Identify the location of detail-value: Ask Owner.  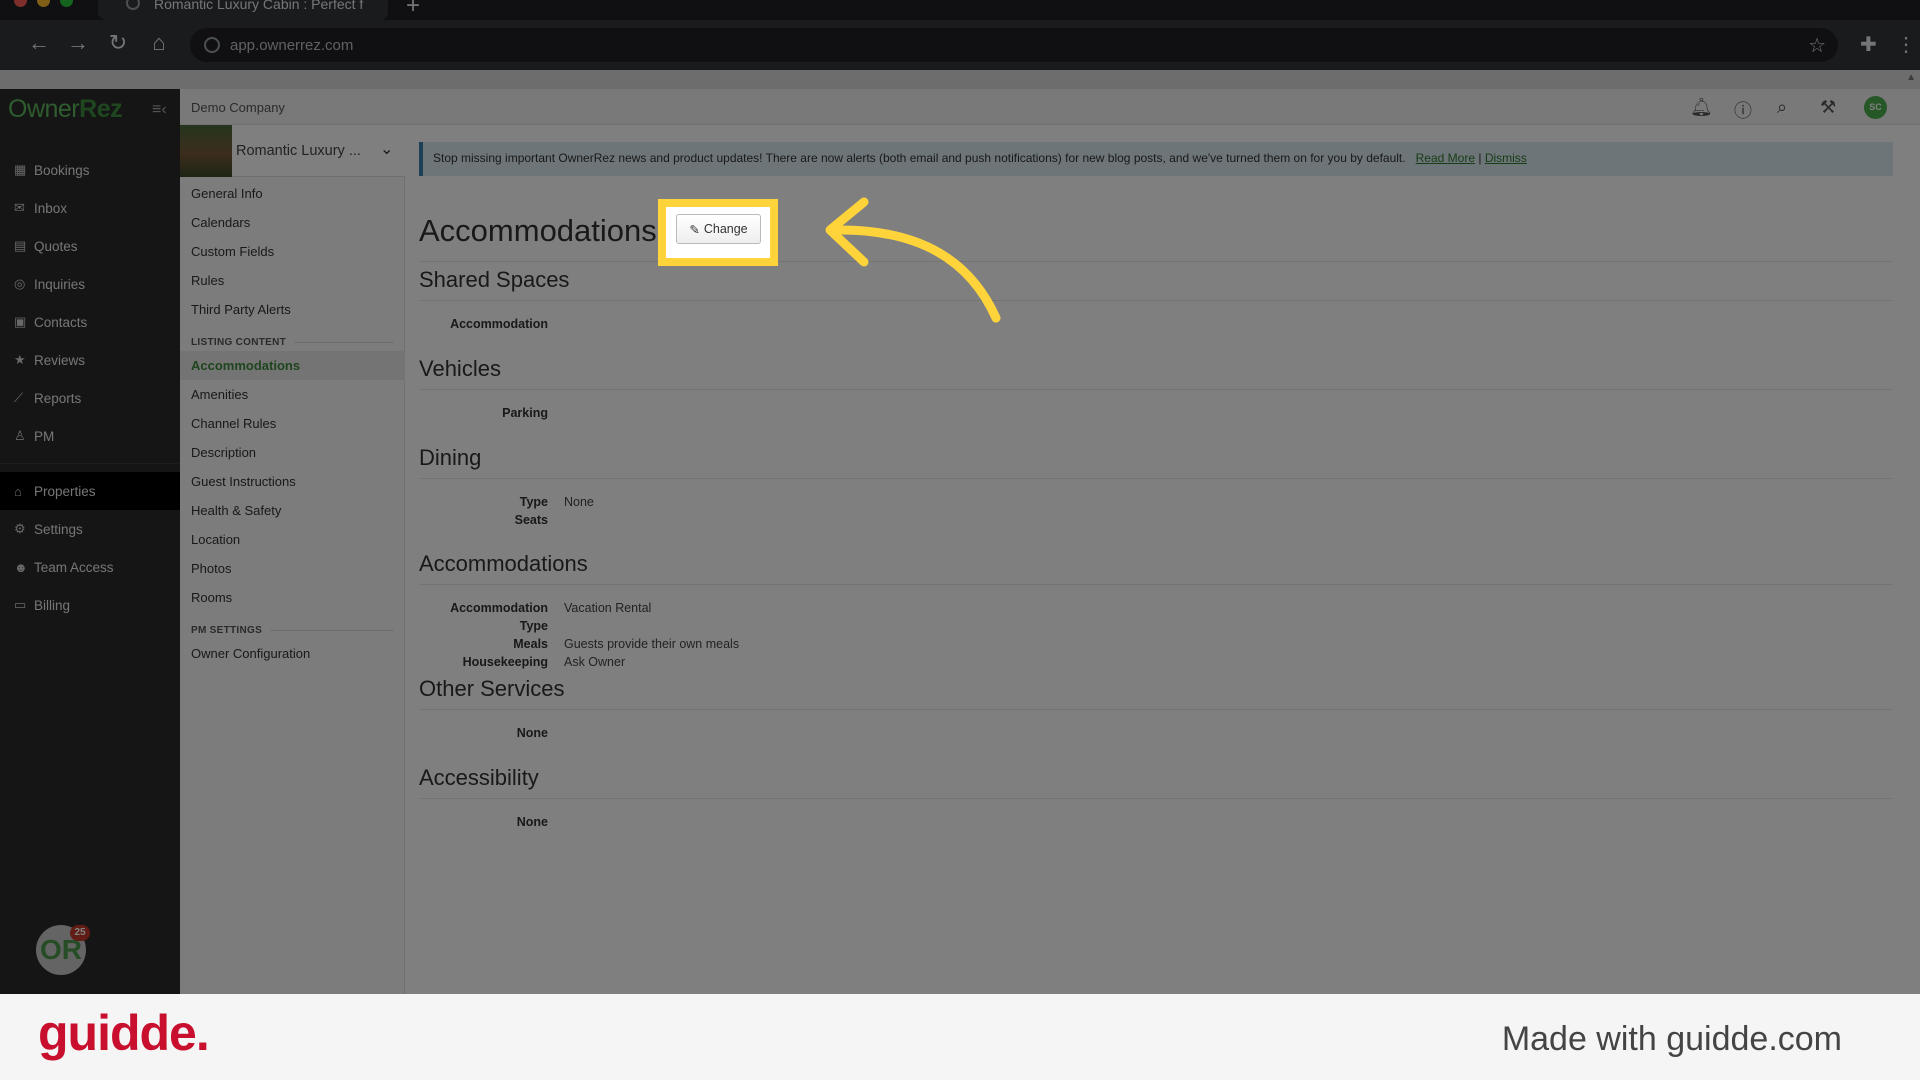
(595, 662).